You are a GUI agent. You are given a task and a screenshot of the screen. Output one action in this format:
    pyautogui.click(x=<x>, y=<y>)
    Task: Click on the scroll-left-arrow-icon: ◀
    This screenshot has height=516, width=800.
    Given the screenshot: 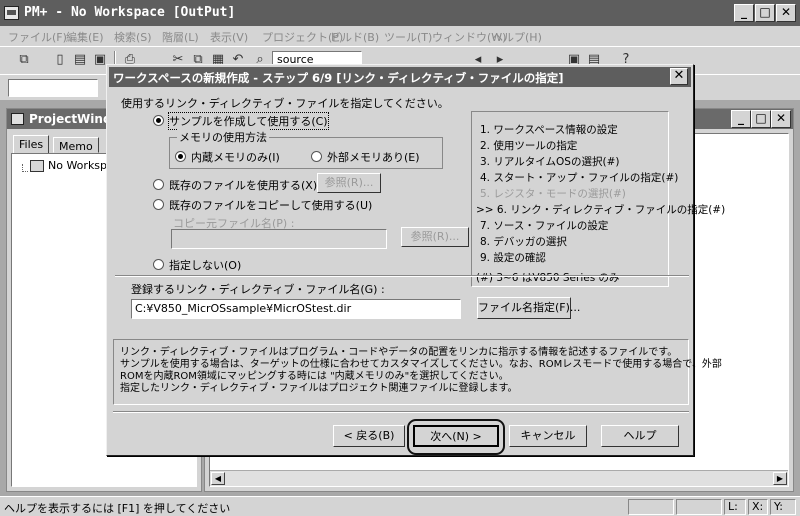 What is the action you would take?
    pyautogui.click(x=218, y=478)
    